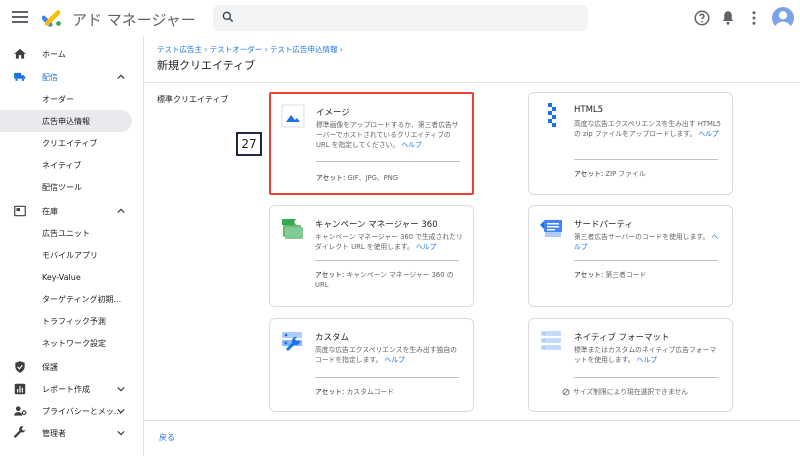 This screenshot has height=456, width=800. What do you see at coordinates (71, 211) in the screenshot?
I see `sidebar-item-inventory: 在庫` at bounding box center [71, 211].